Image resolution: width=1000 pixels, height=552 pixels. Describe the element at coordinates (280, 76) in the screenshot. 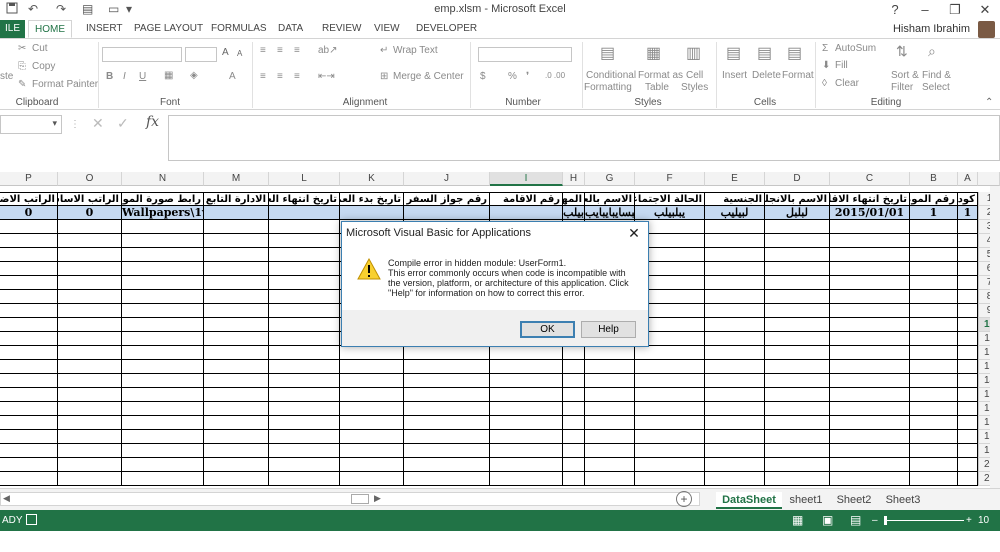

I see `align-center-icon: ≡` at that location.